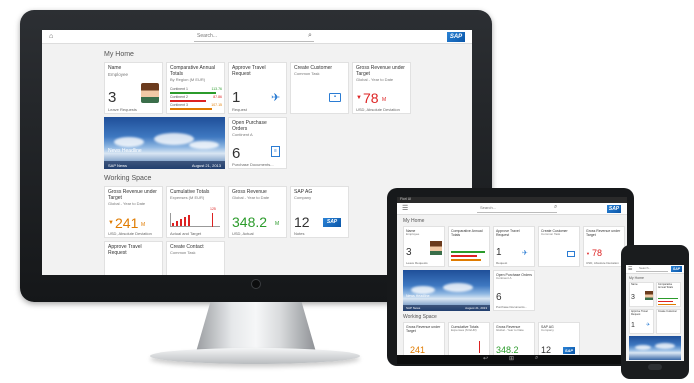  What do you see at coordinates (179, 97) in the screenshot?
I see `bar-label: Continent 2` at bounding box center [179, 97].